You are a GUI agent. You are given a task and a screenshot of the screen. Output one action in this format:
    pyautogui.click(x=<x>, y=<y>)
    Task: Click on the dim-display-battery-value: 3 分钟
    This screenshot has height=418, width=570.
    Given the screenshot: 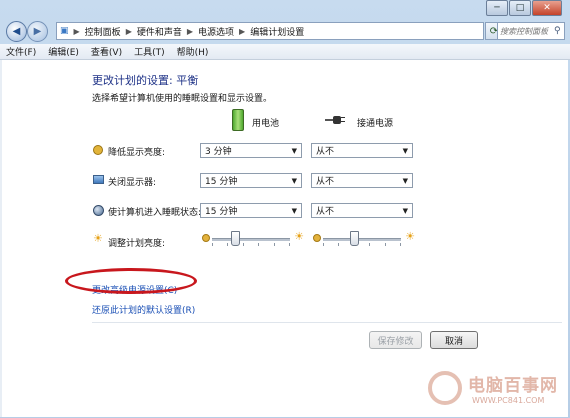 What is the action you would take?
    pyautogui.click(x=218, y=152)
    